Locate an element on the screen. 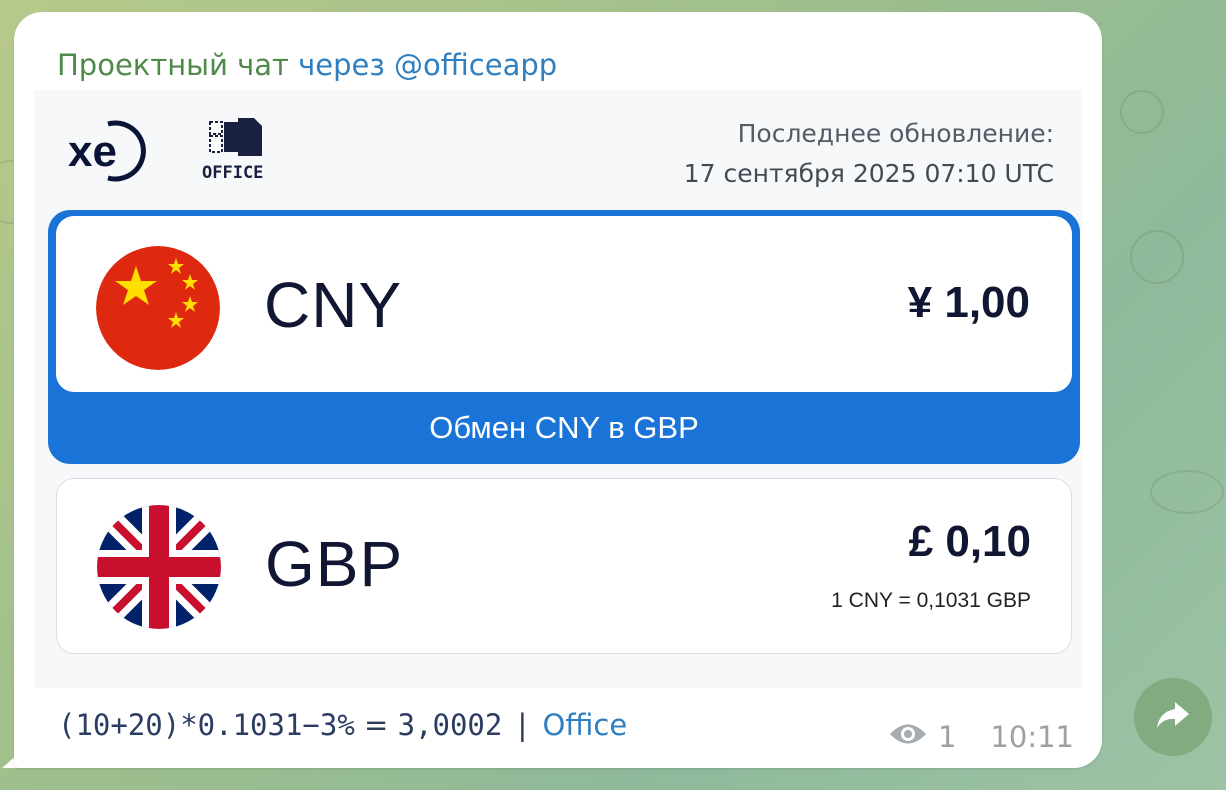  last-updated-value: 17 сентября 2025 07:10 UTC is located at coordinates (868, 173).